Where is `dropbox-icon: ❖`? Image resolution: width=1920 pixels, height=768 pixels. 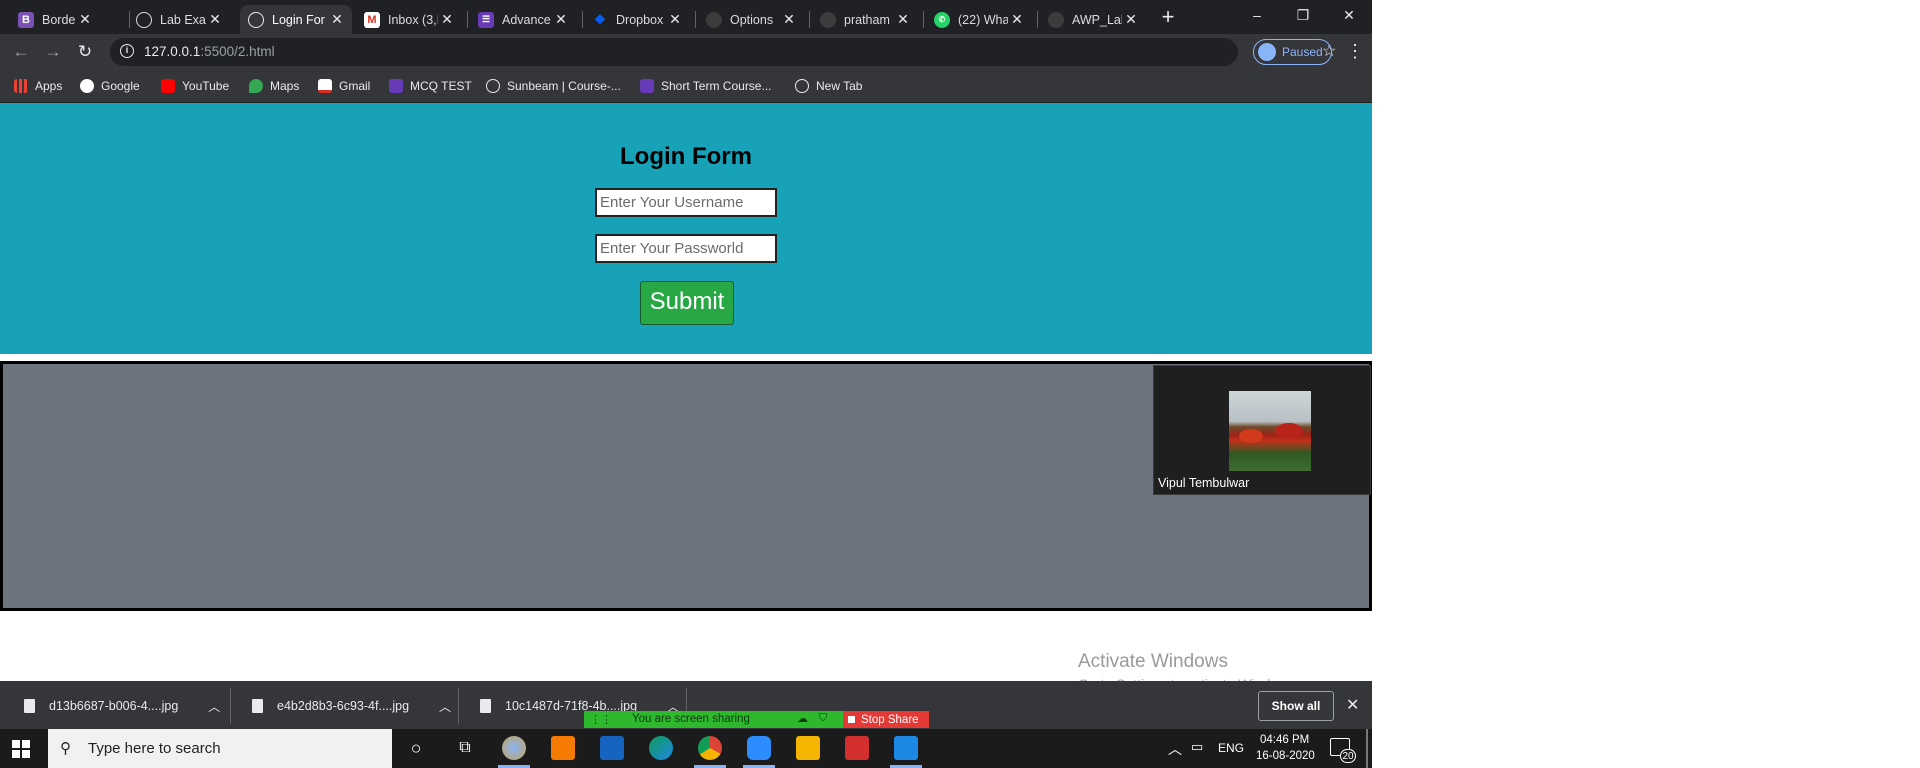
dropbox-icon: ❖ is located at coordinates (600, 19).